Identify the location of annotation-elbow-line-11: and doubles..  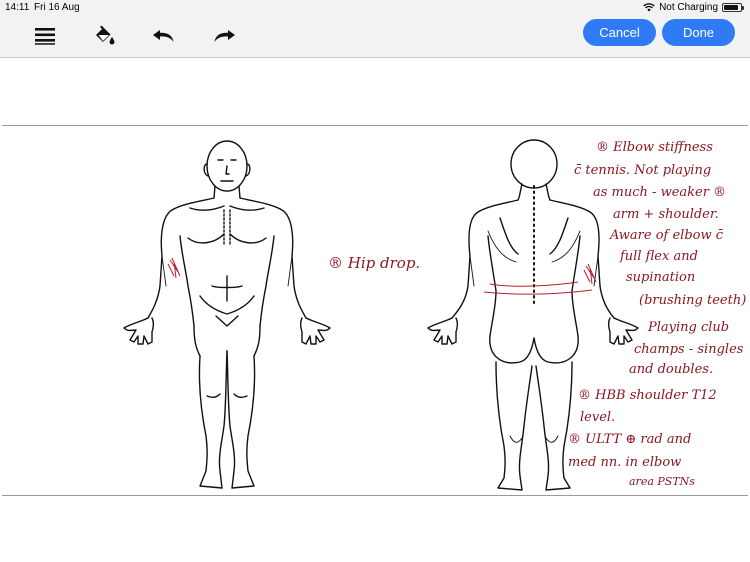
(671, 369).